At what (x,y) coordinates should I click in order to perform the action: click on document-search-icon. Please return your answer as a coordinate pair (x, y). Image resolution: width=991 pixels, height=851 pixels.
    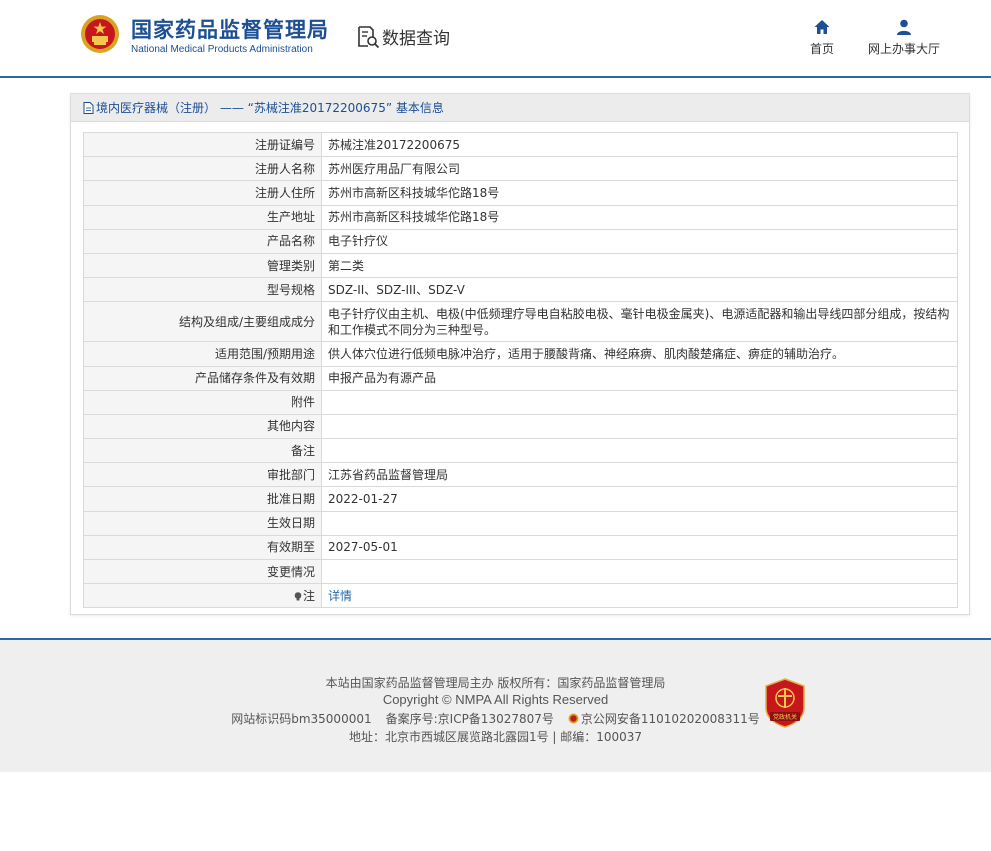
    Looking at the image, I should click on (369, 36).